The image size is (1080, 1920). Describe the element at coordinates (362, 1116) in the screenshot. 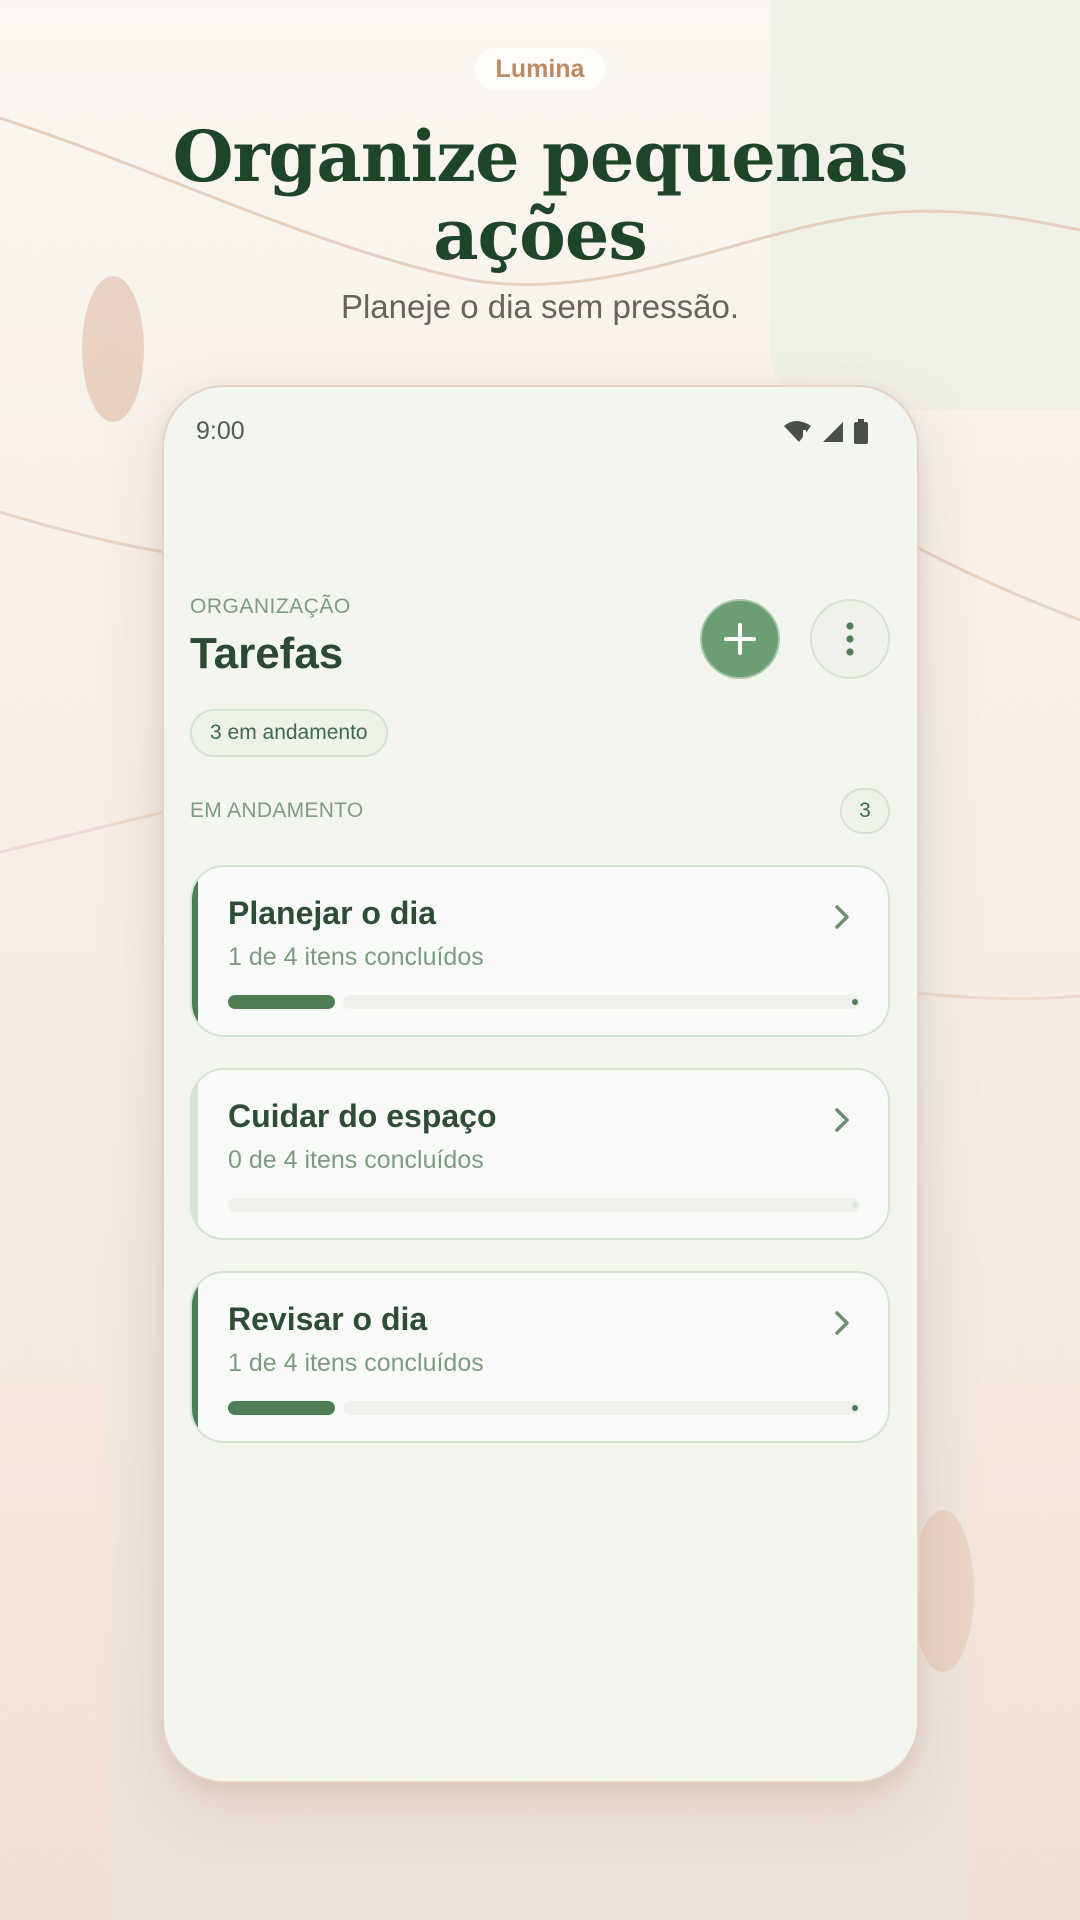

I see `task-title: Cuidar do espaço` at that location.